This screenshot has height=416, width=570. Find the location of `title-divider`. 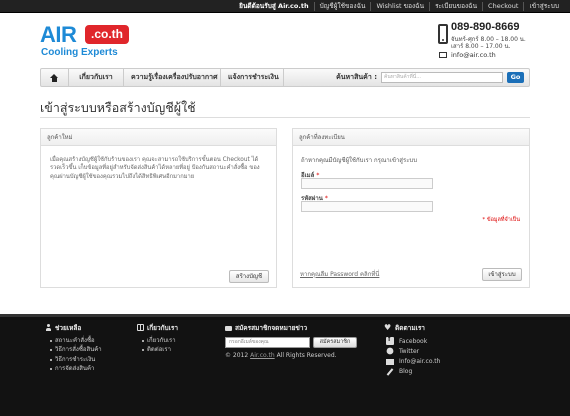

title-divider is located at coordinates (285, 117).